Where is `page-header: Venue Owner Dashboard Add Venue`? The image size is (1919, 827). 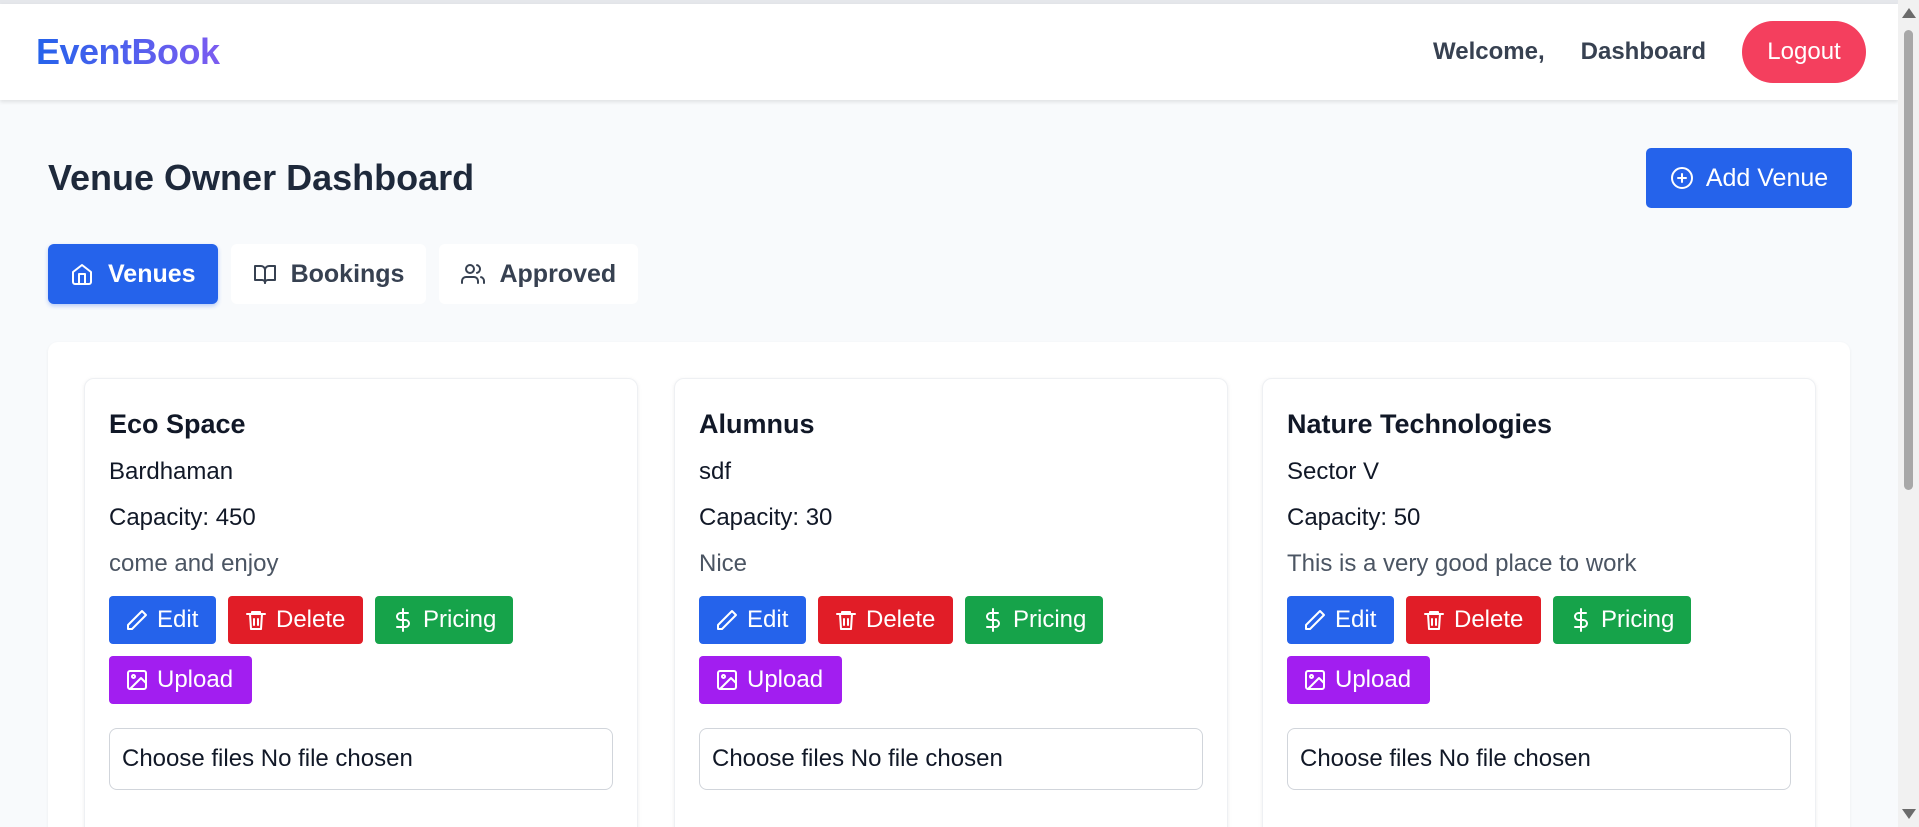 page-header: Venue Owner Dashboard Add Venue is located at coordinates (950, 178).